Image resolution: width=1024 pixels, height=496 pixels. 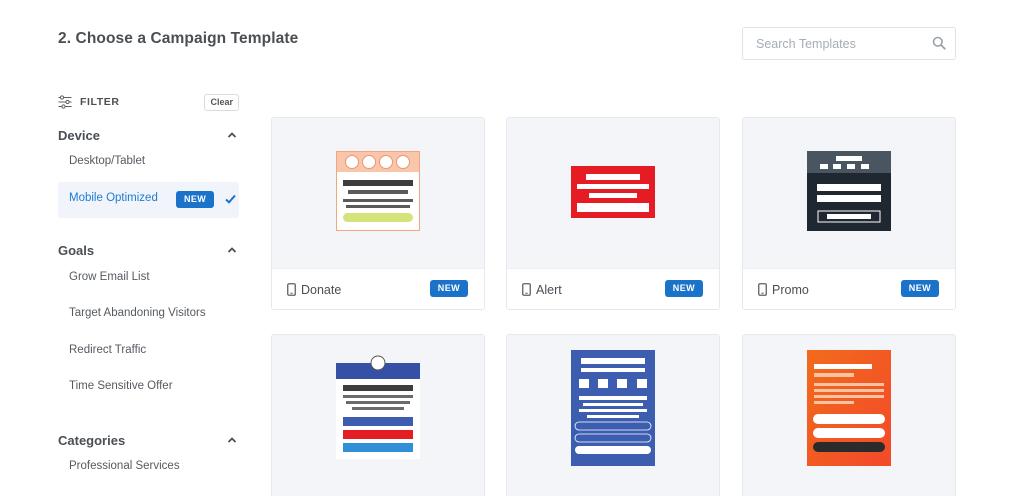 What do you see at coordinates (113, 198) in the screenshot?
I see `filter-item-label: Mobile Optimized` at bounding box center [113, 198].